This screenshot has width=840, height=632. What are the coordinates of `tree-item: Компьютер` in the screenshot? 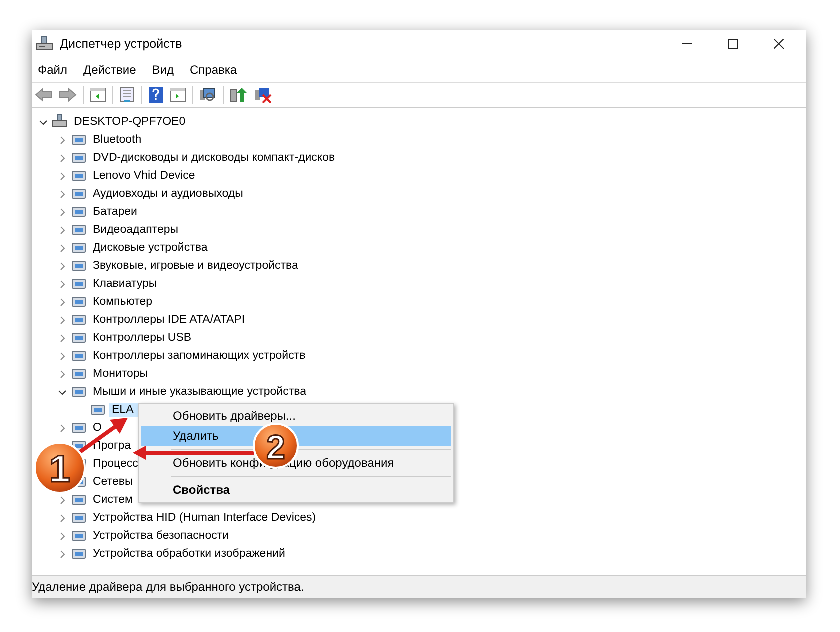 It's located at (123, 302).